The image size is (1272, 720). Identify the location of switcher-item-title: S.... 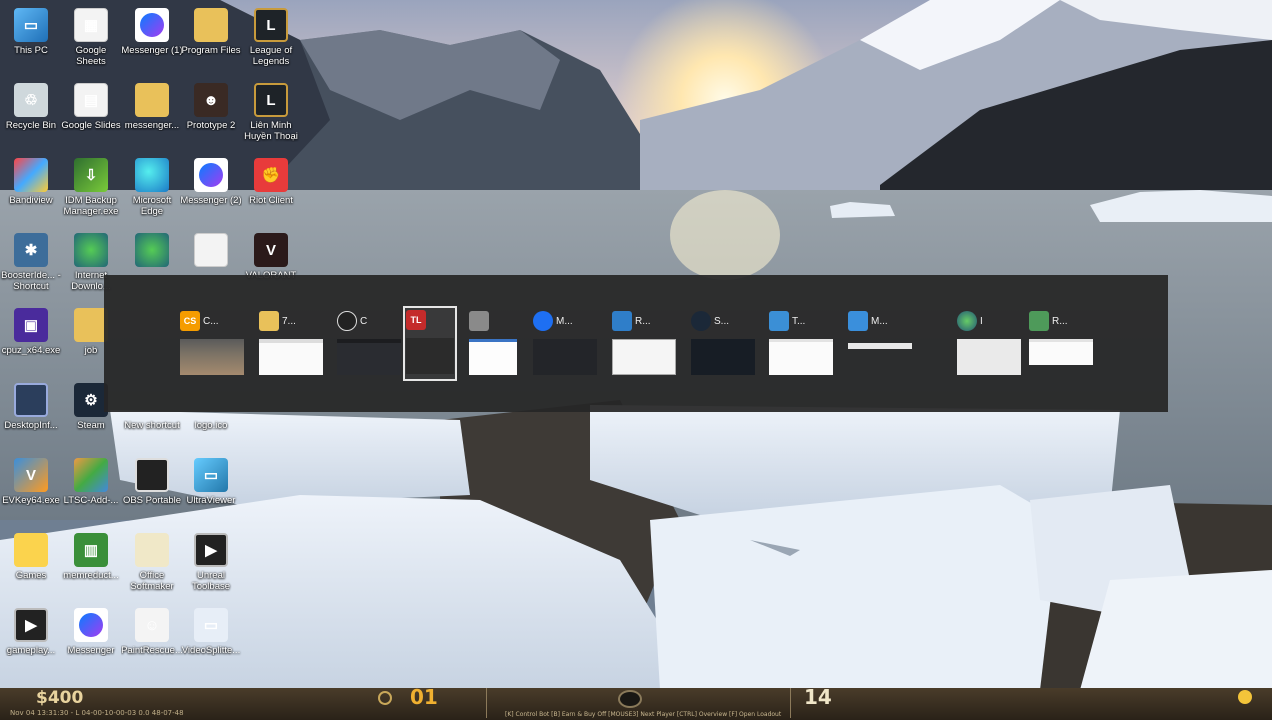
(722, 321).